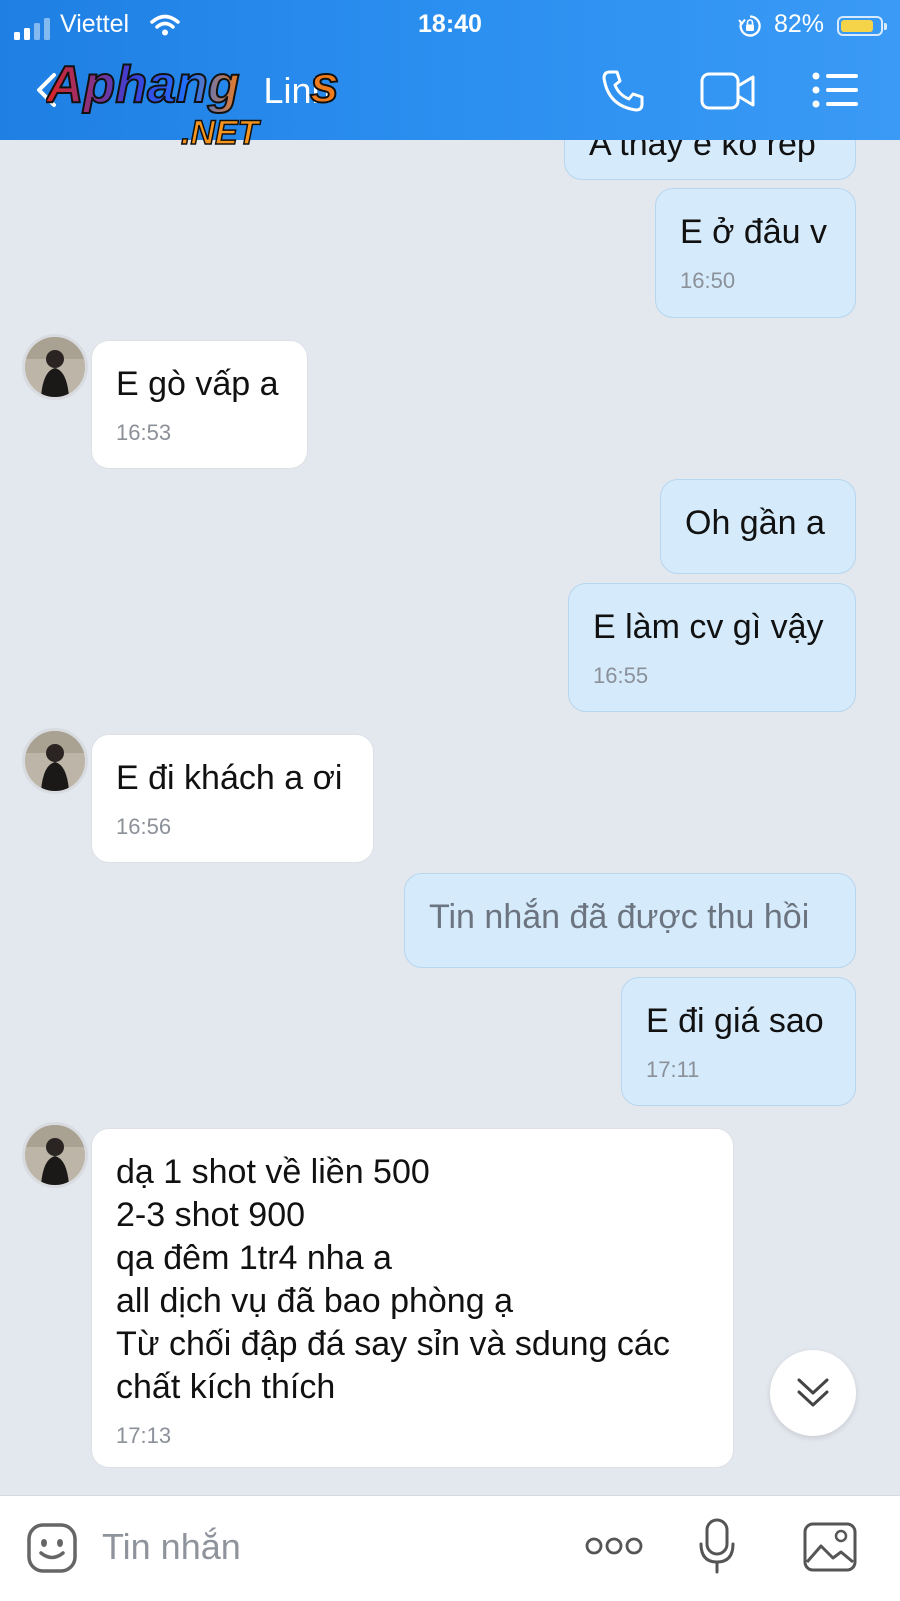 This screenshot has height=1601, width=900. I want to click on recalled-message-text: Tin nhắn đã được thu hồi, so click(619, 917).